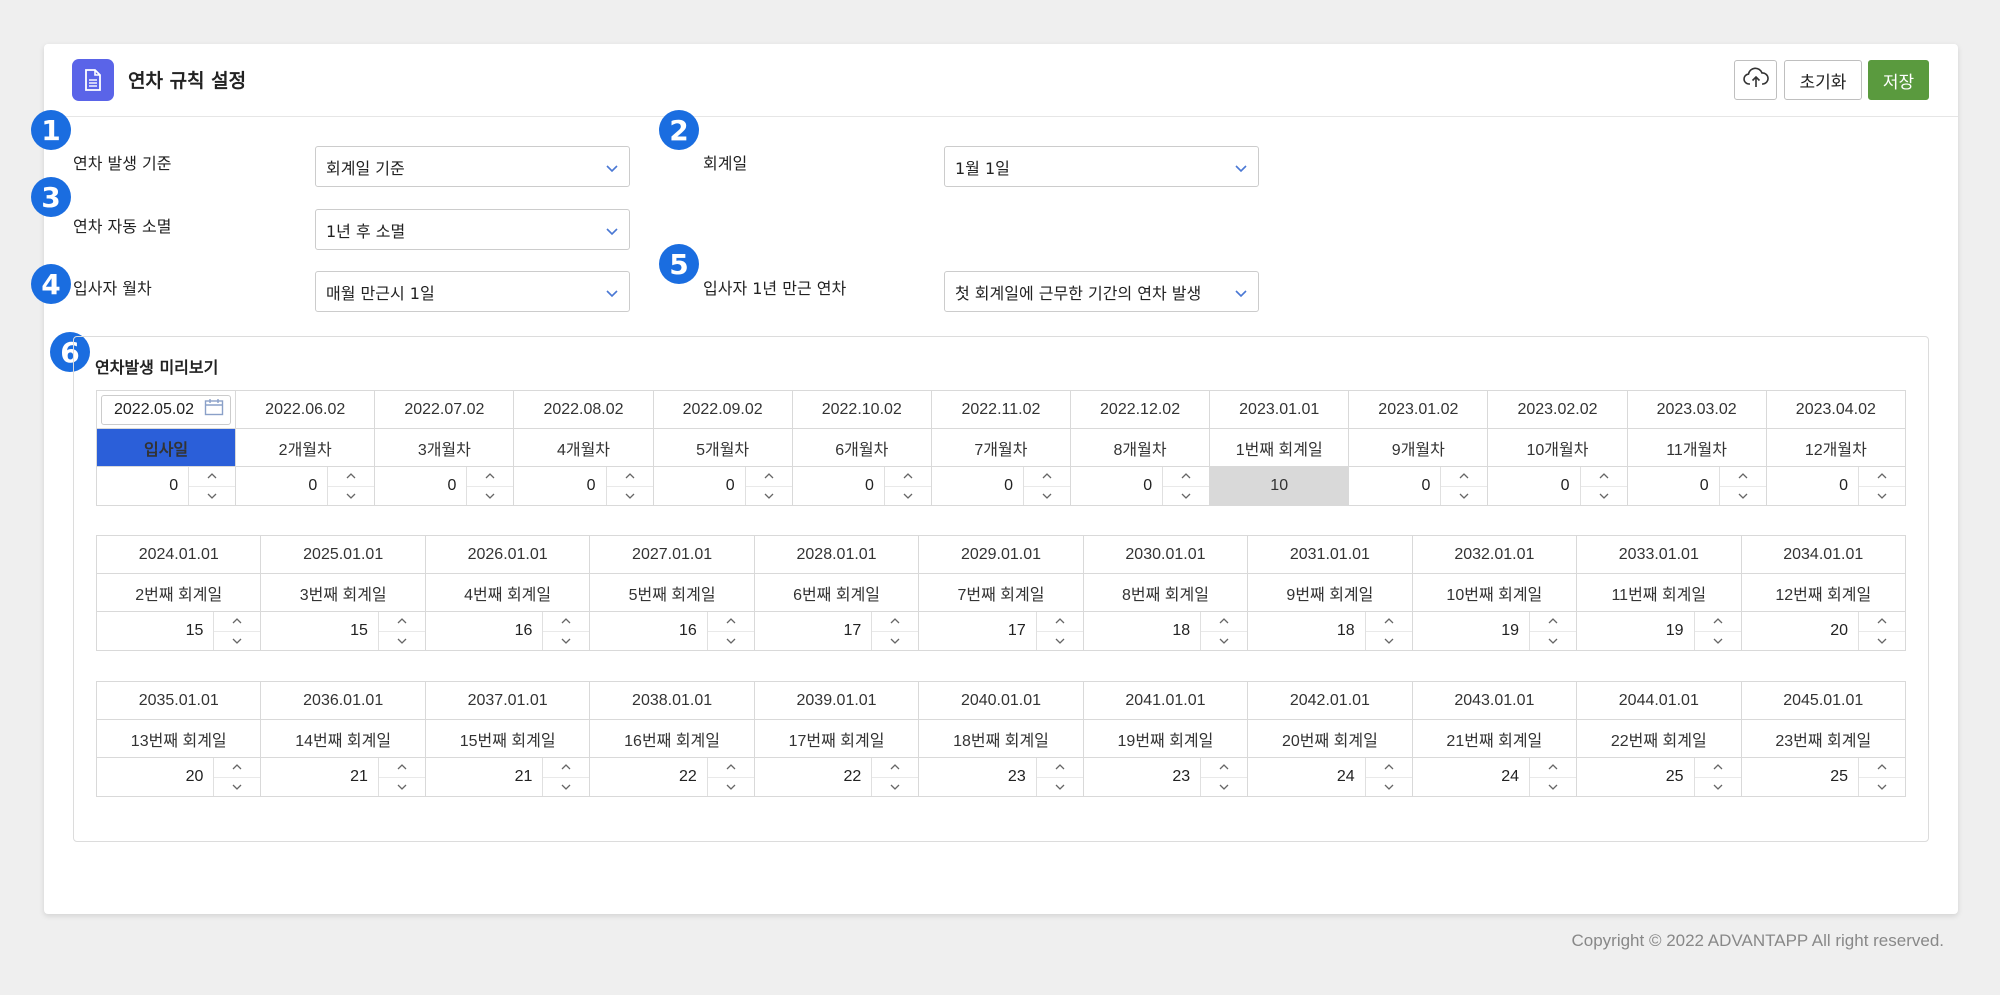 This screenshot has width=2000, height=995. What do you see at coordinates (1755, 80) in the screenshot?
I see `upload-button` at bounding box center [1755, 80].